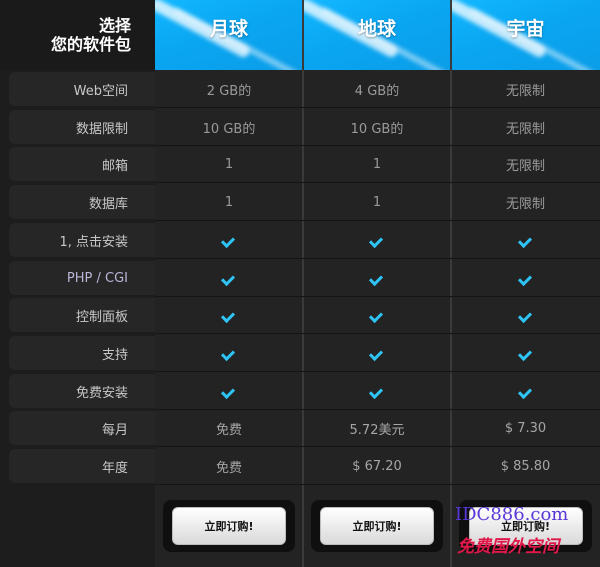 This screenshot has width=600, height=567. Describe the element at coordinates (377, 91) in the screenshot. I see `feature-cell: 4 GB的` at that location.